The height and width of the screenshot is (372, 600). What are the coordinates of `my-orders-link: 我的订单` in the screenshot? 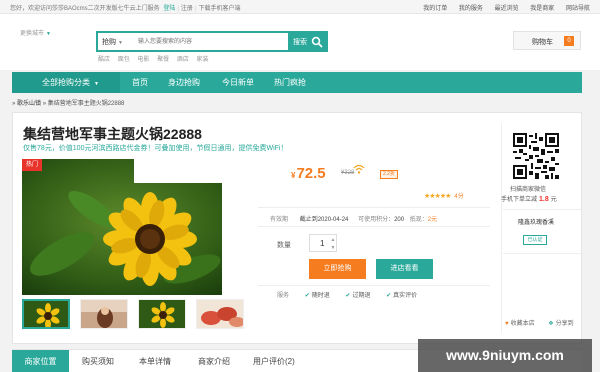 It's located at (435, 9).